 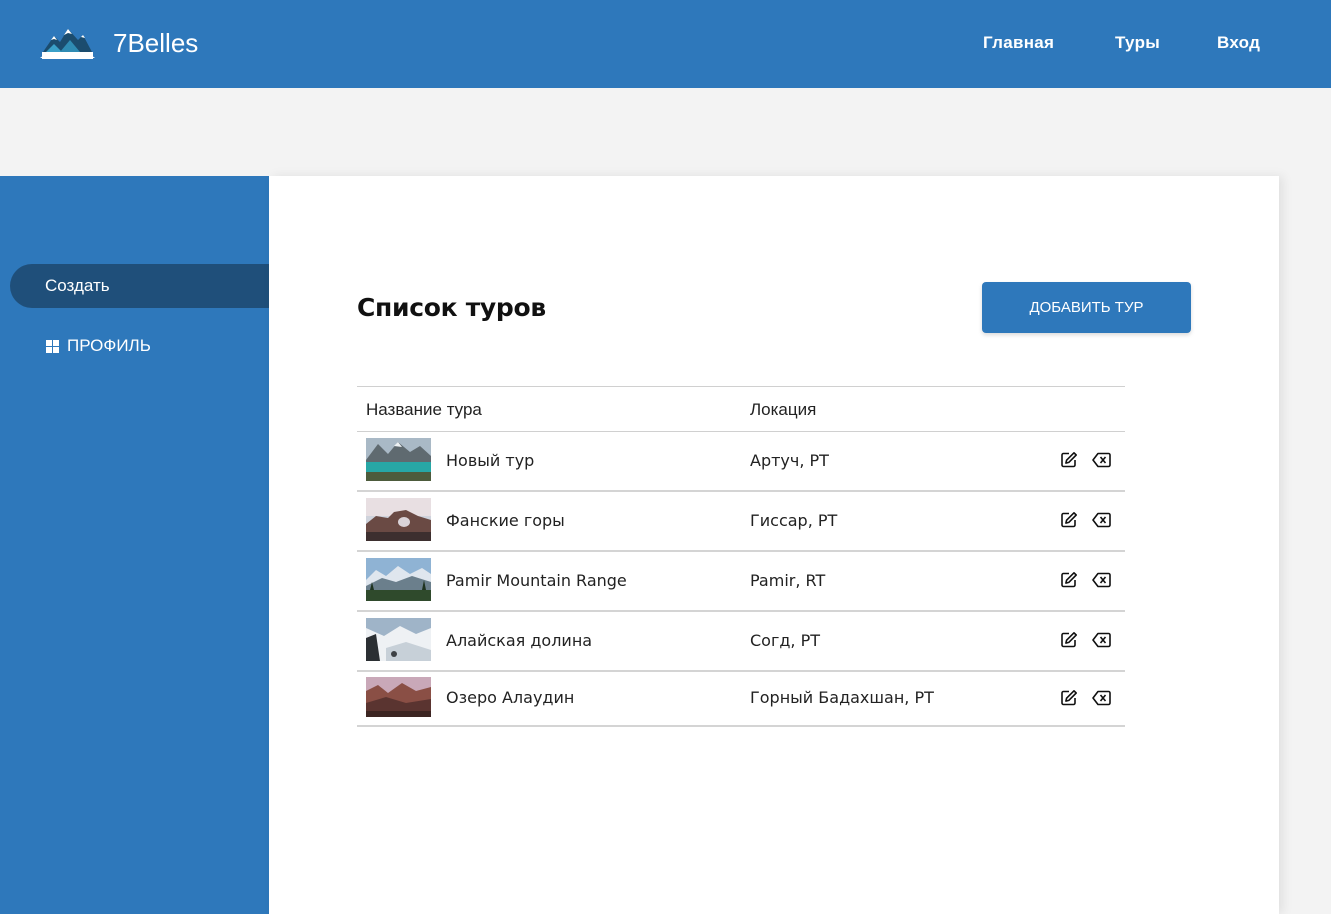 What do you see at coordinates (741, 409) in the screenshot?
I see `table-header: Название тура Локация` at bounding box center [741, 409].